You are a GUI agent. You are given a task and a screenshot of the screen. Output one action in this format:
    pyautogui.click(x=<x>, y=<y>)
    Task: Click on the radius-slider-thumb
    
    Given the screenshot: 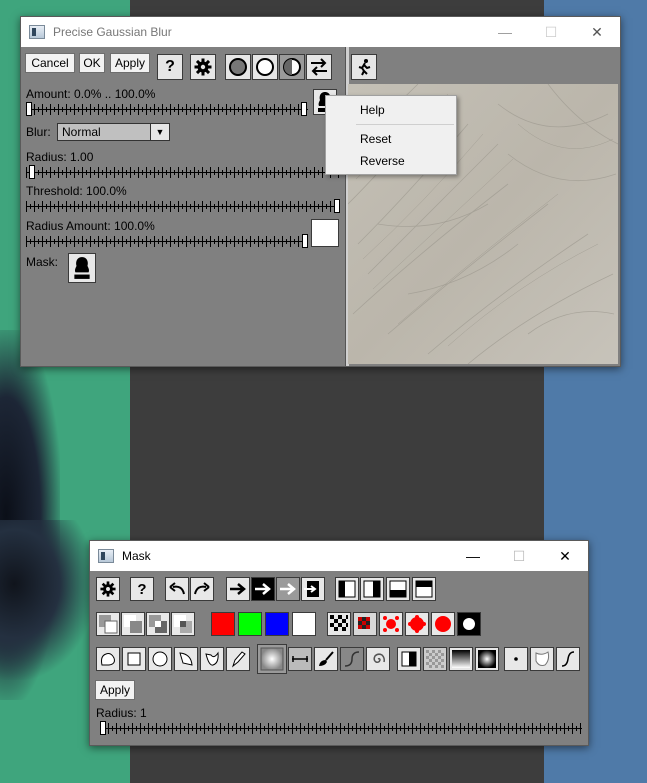 What is the action you would take?
    pyautogui.click(x=32, y=172)
    